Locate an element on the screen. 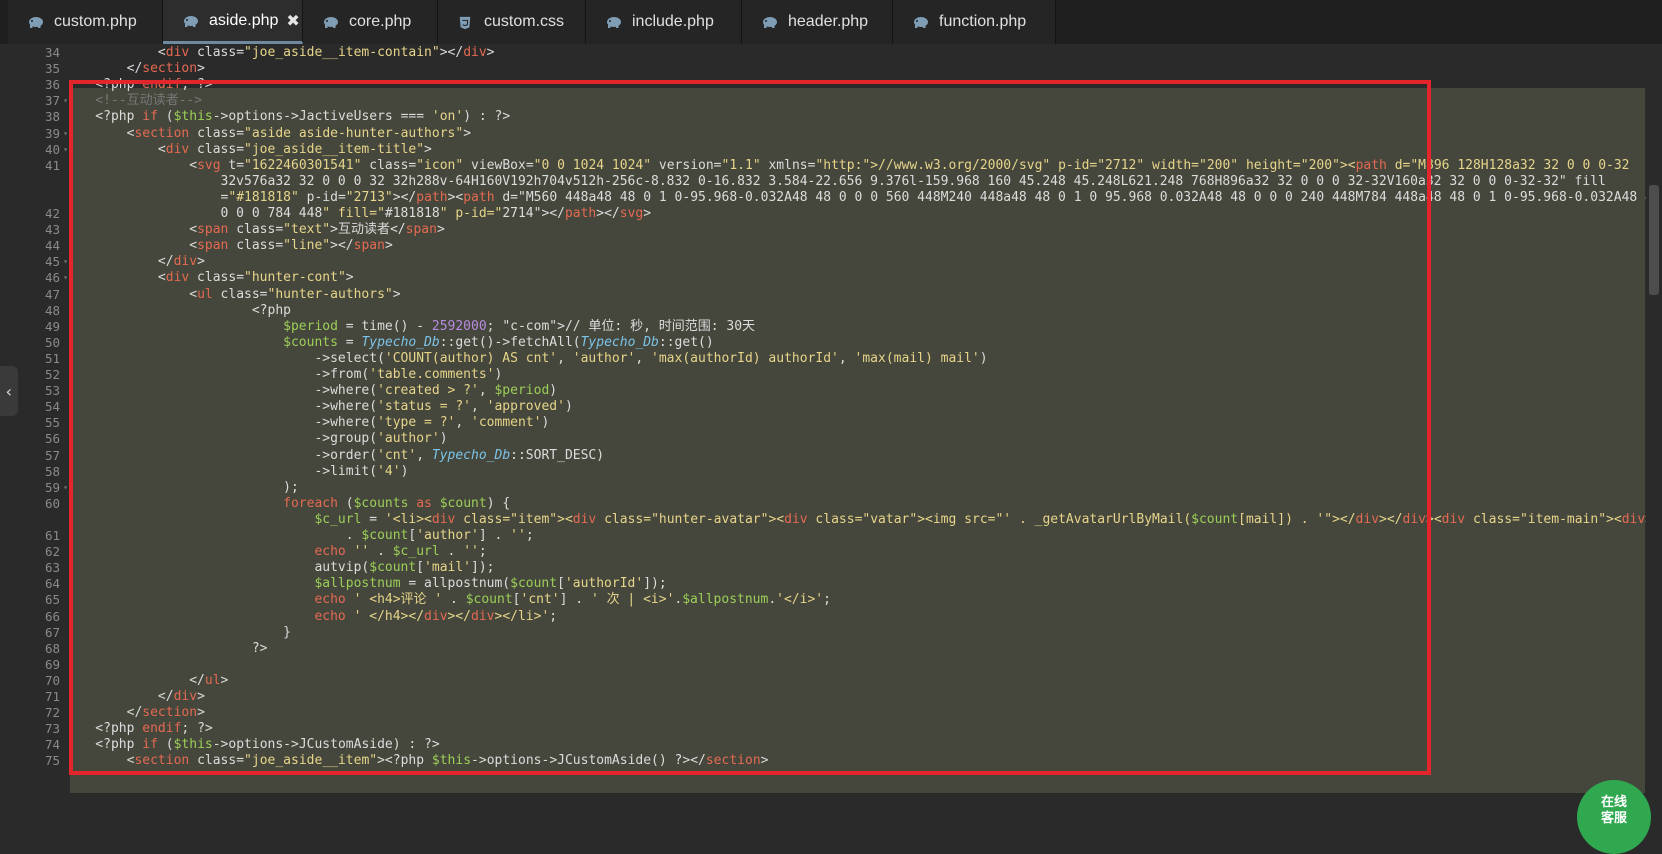  chat-label-line1: 在线 is located at coordinates (1613, 801).